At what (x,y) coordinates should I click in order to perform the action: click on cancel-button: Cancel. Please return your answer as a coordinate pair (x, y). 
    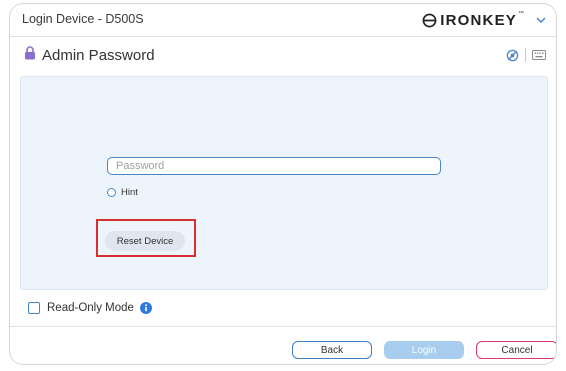
    Looking at the image, I should click on (516, 350).